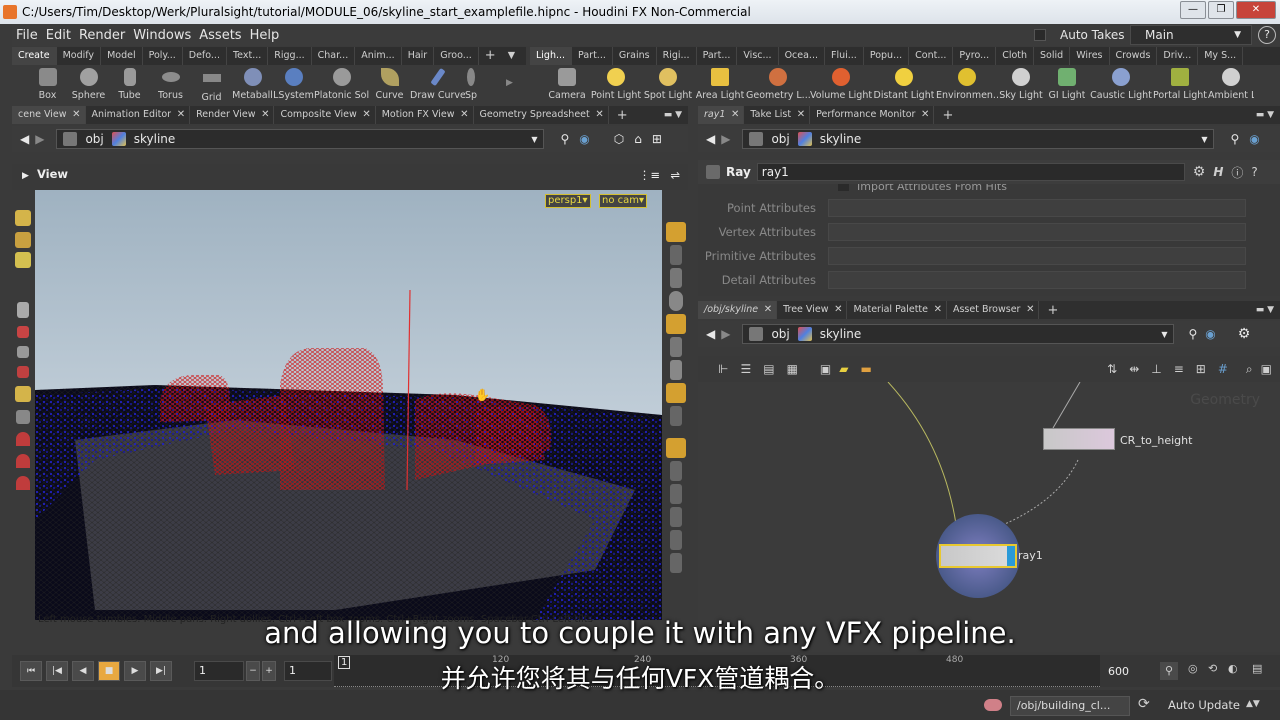 This screenshot has width=1280, height=720. I want to click on gear-icon: ⚙, so click(1244, 334).